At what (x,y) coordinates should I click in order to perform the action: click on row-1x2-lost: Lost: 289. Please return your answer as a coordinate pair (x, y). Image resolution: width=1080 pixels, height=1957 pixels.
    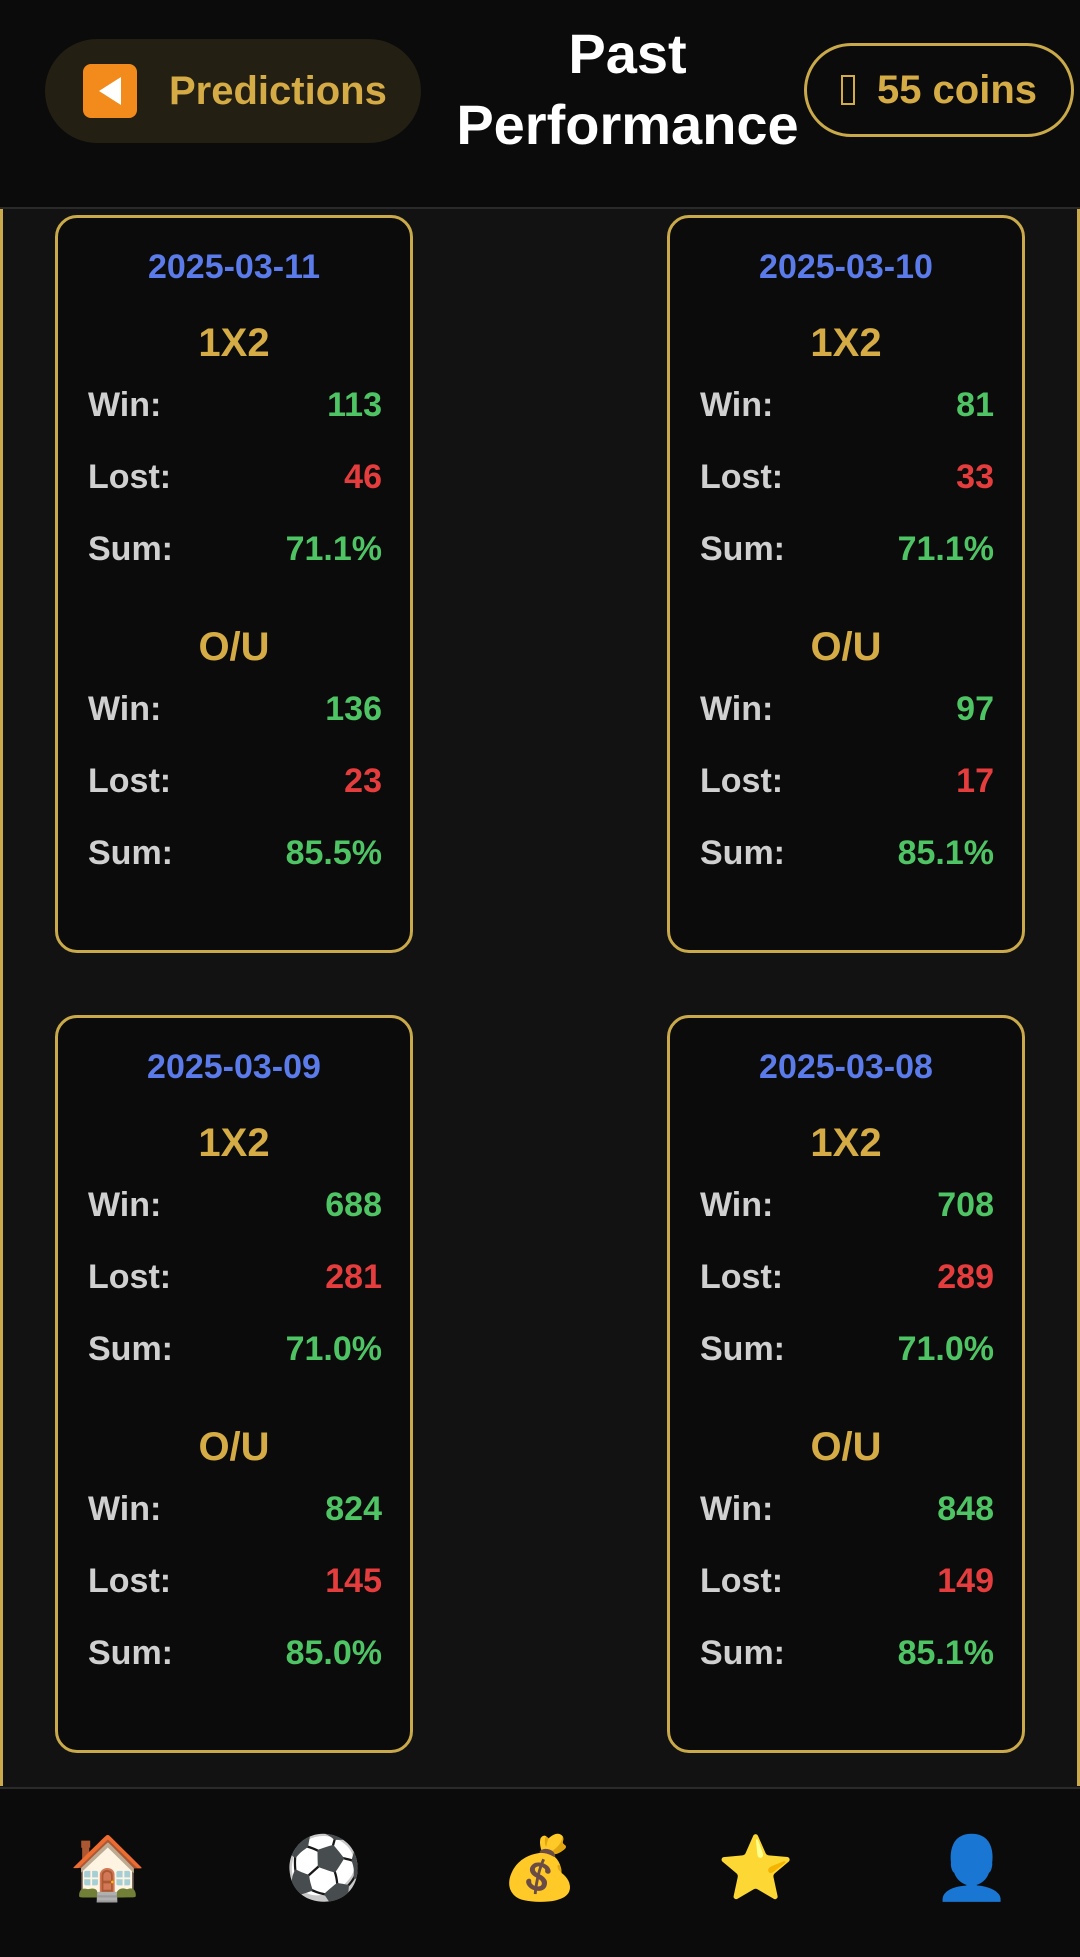
    Looking at the image, I should click on (847, 1277).